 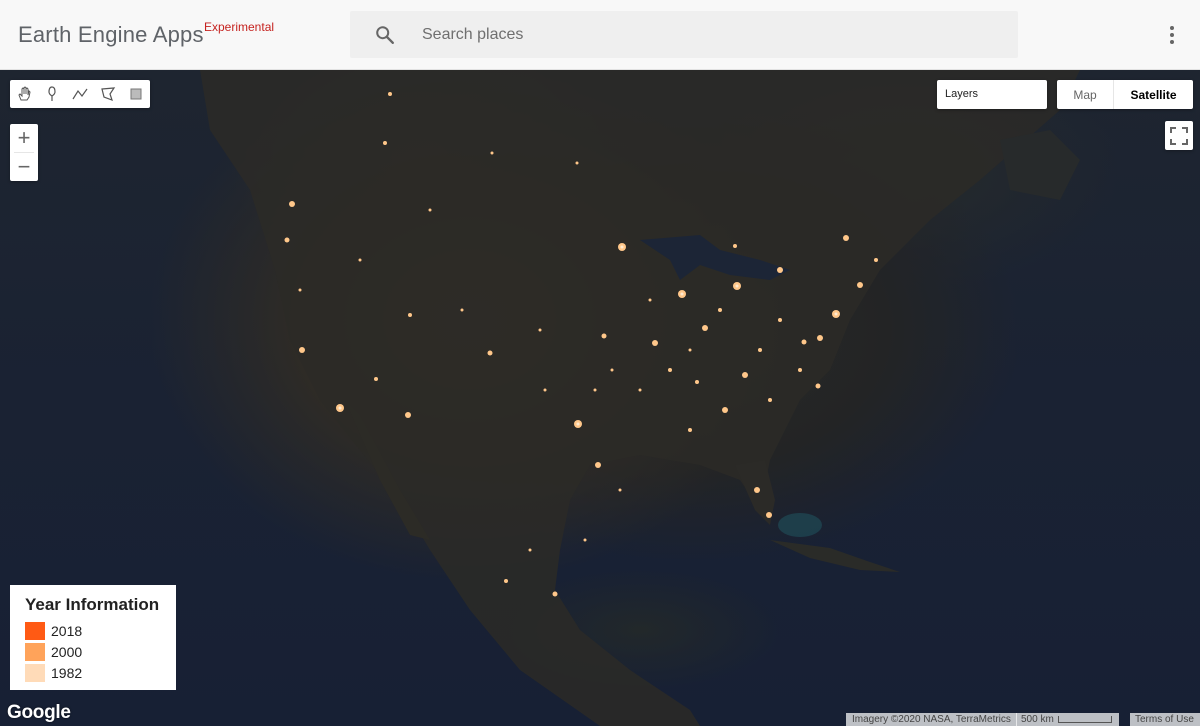 I want to click on land-newfoundland, so click(x=1040, y=165).